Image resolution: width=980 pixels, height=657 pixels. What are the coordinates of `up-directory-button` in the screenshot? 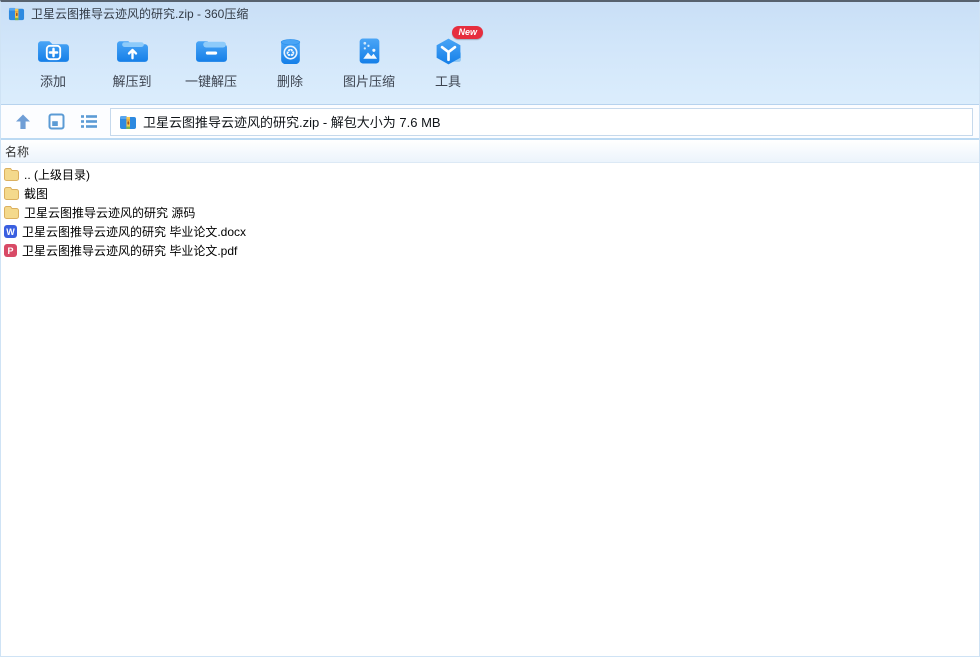 It's located at (23, 122).